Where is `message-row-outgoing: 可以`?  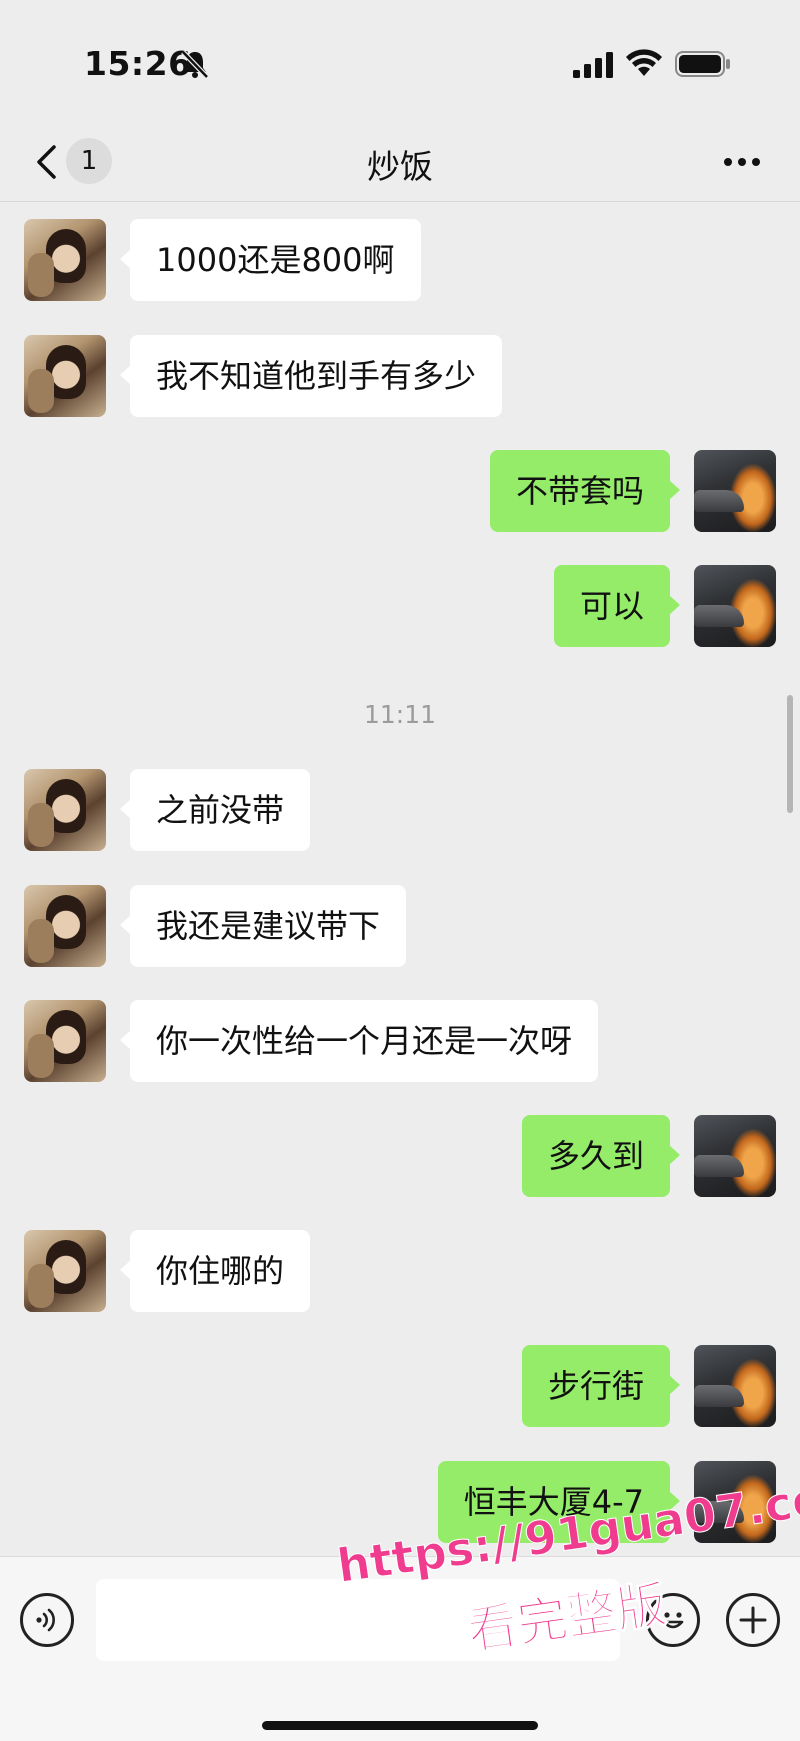
message-row-outgoing: 可以 is located at coordinates (400, 607).